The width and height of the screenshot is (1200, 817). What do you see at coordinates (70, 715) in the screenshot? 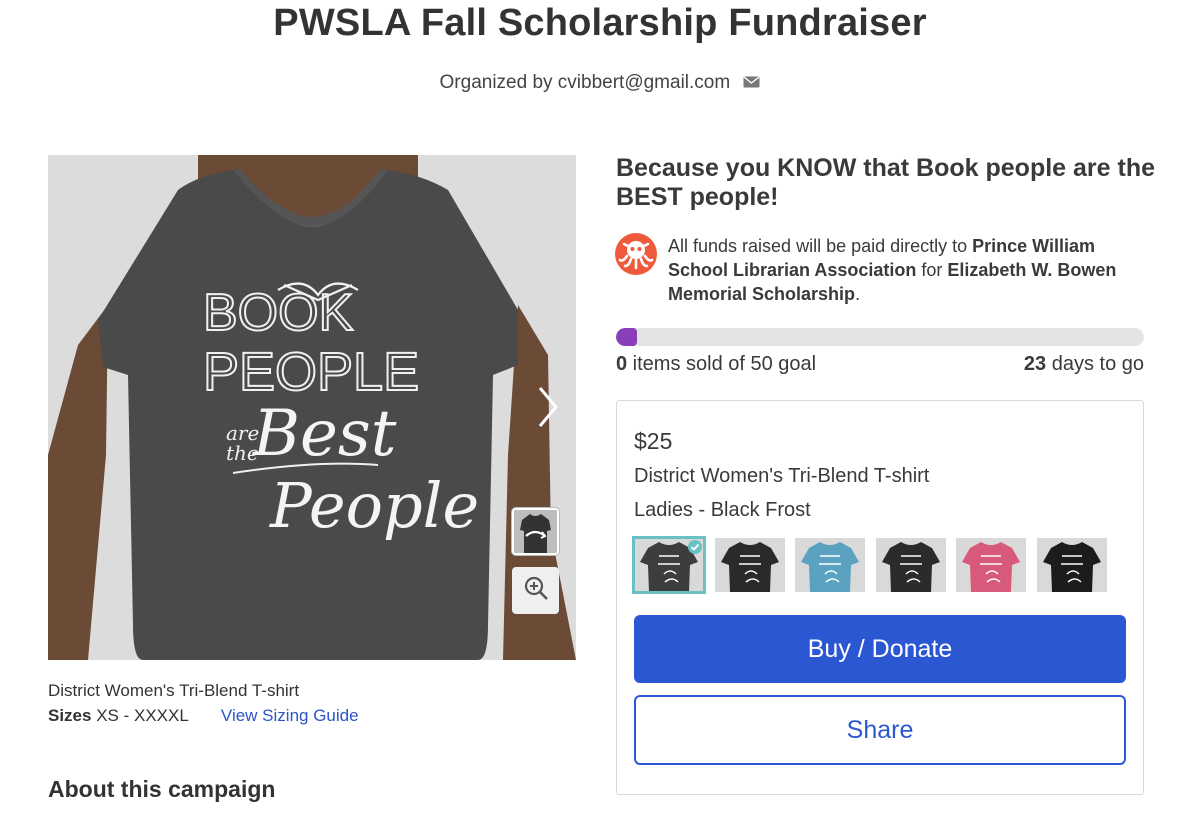
I see `sizes-label: Sizes` at bounding box center [70, 715].